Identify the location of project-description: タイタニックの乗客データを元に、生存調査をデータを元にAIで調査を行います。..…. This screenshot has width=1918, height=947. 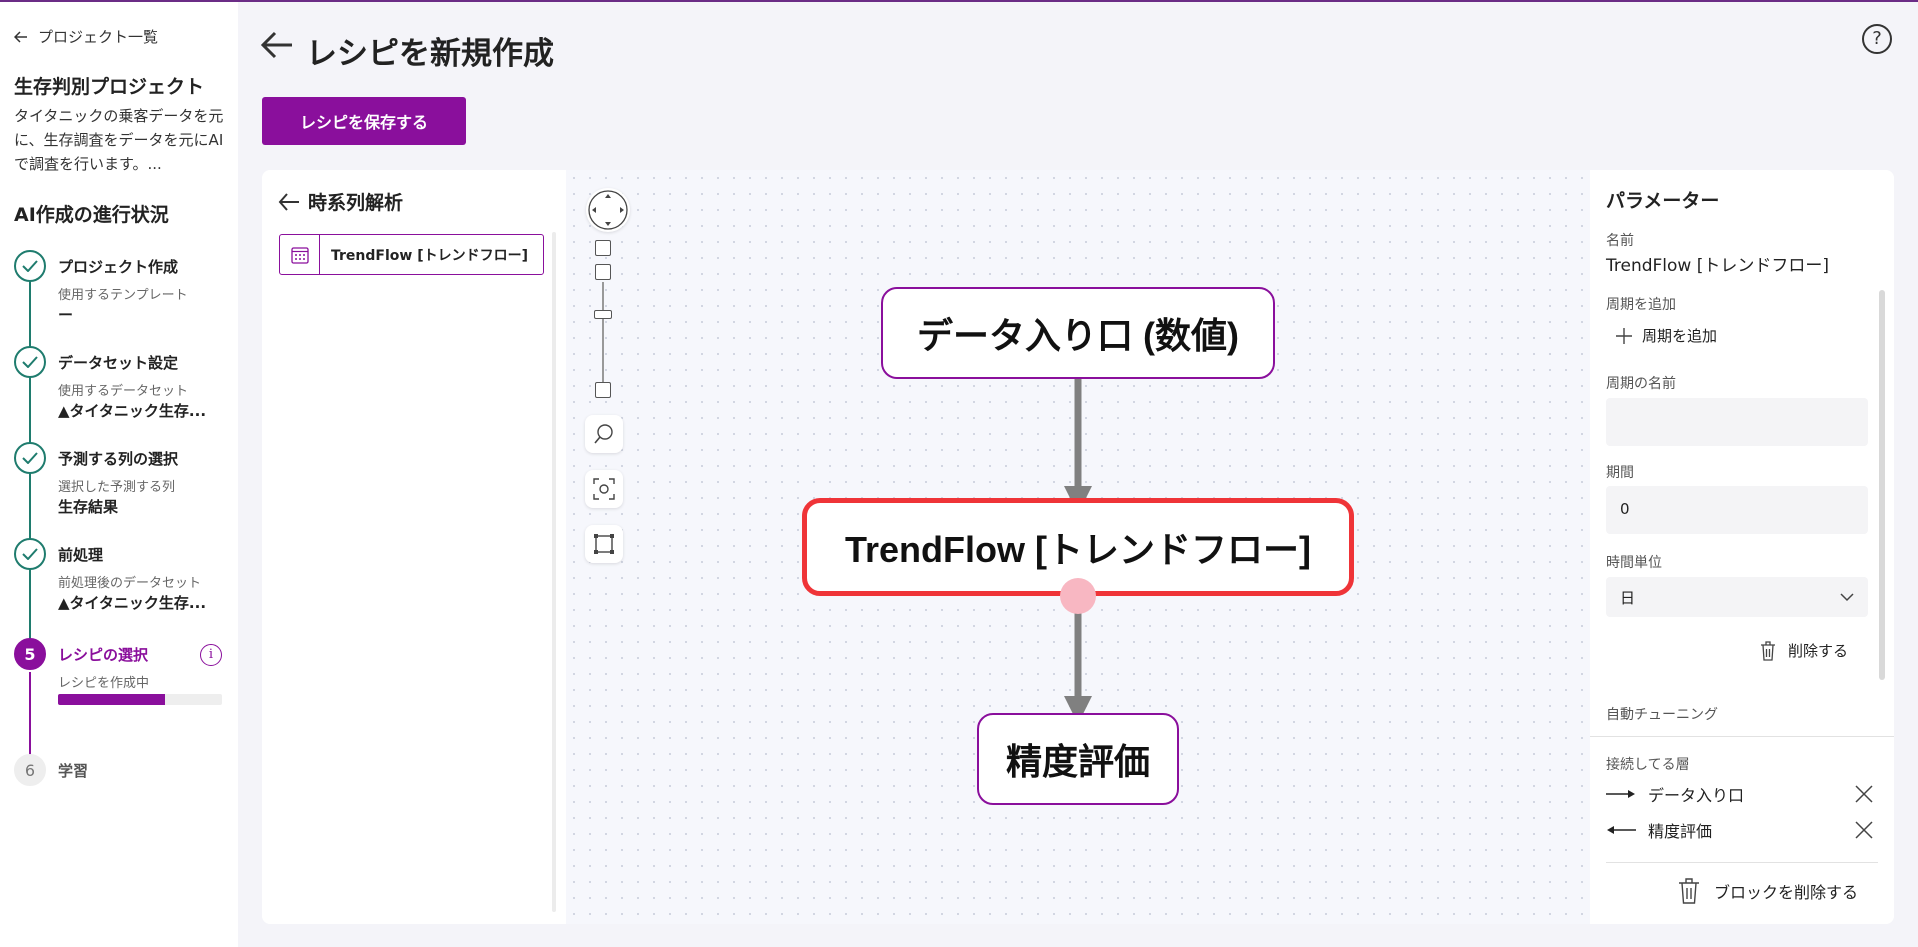
(119, 140).